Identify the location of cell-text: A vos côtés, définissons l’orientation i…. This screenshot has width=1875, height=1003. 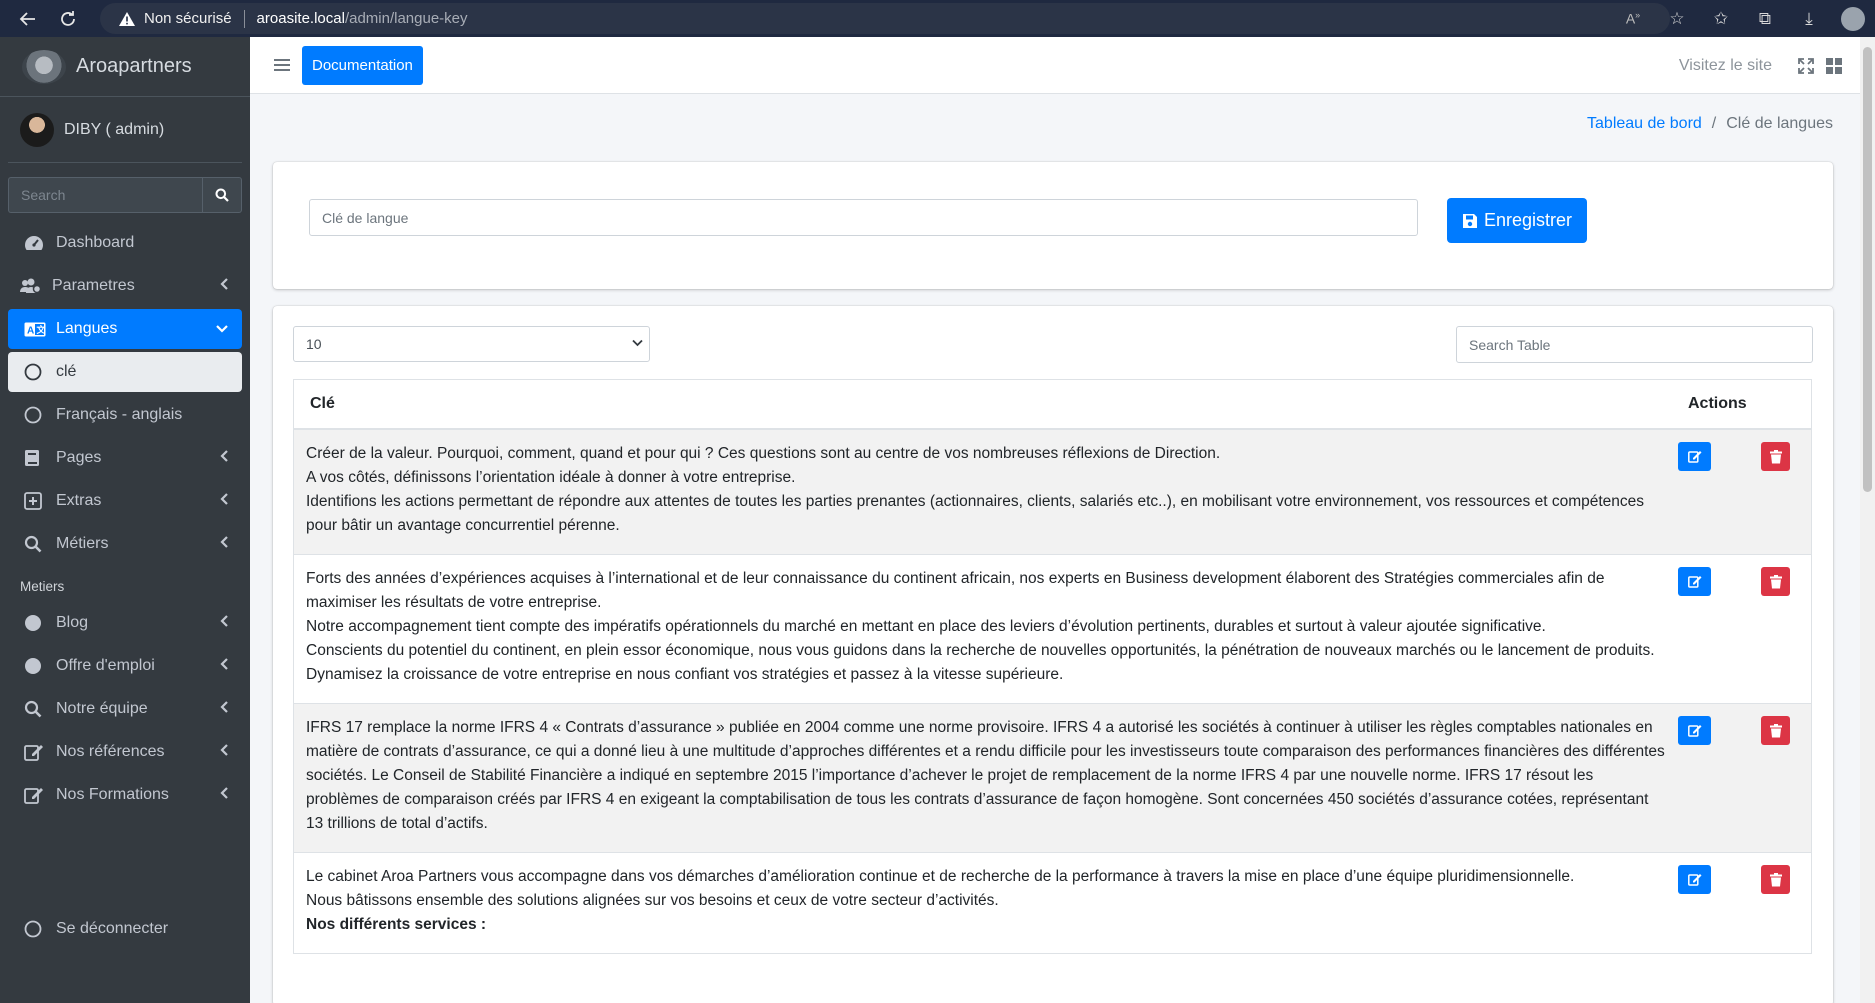
(551, 477).